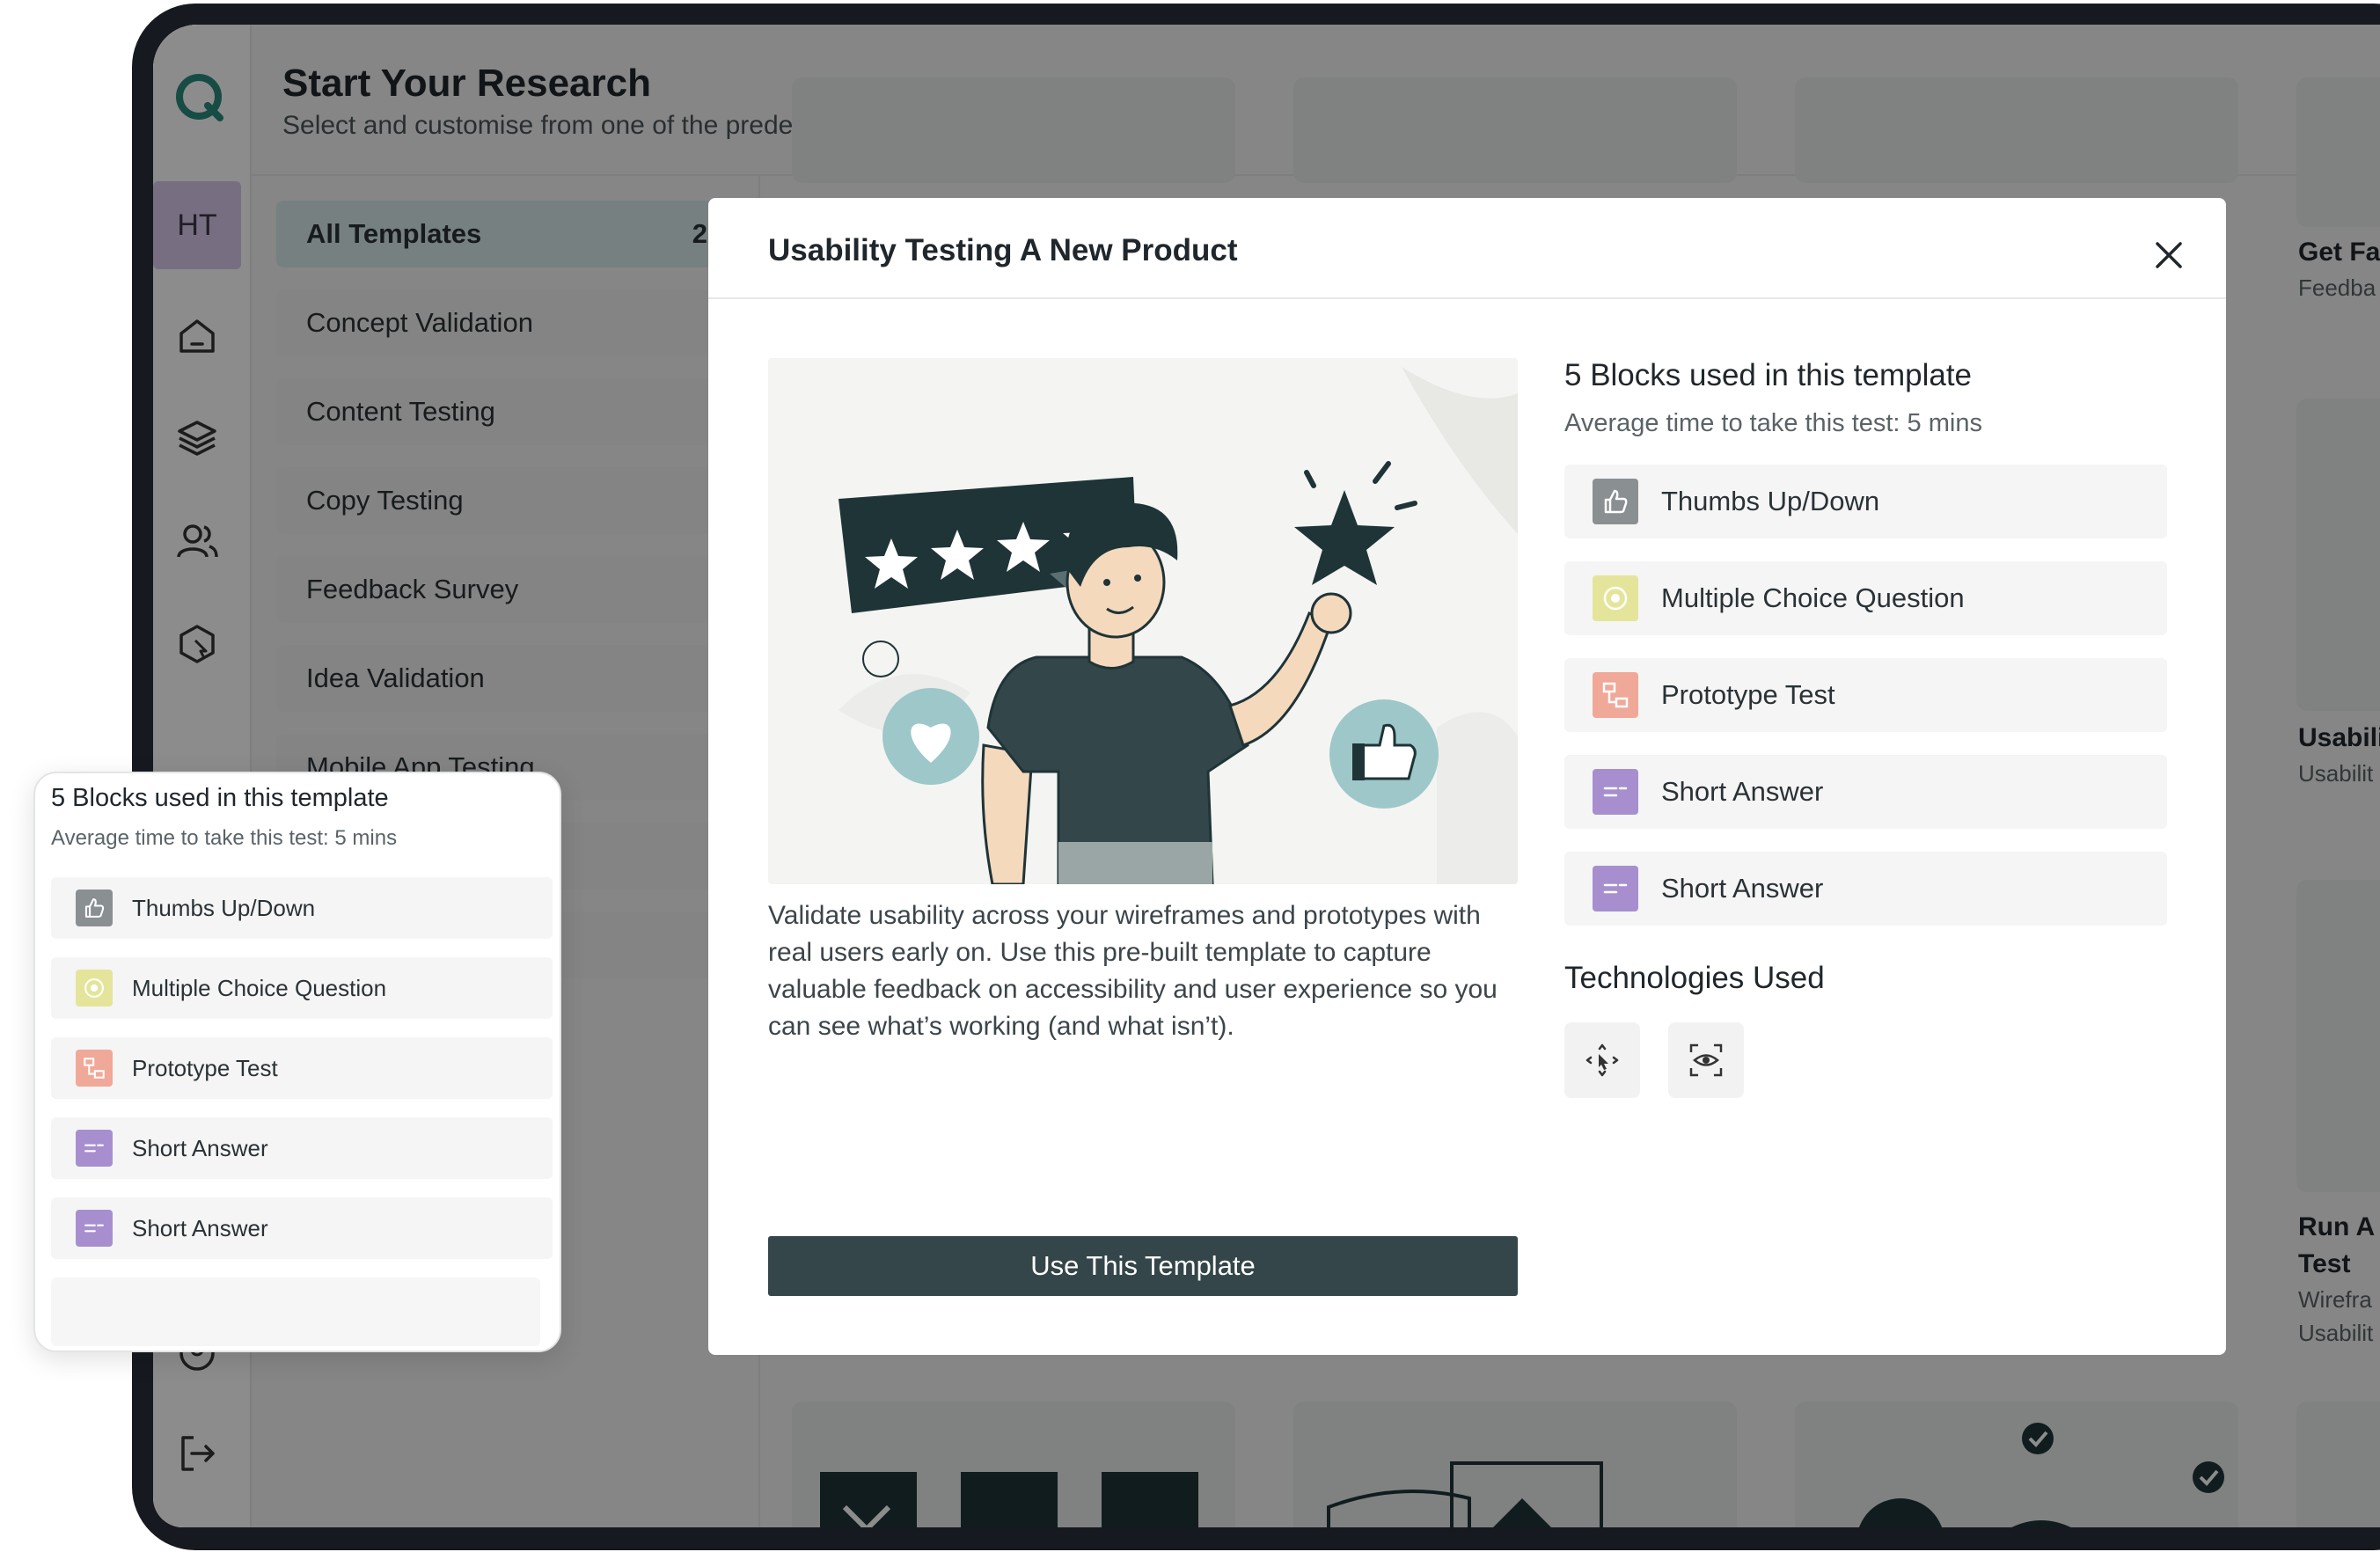 The image size is (2380, 1552). Describe the element at coordinates (1694, 978) in the screenshot. I see `technologies-title: Technologies Used` at that location.